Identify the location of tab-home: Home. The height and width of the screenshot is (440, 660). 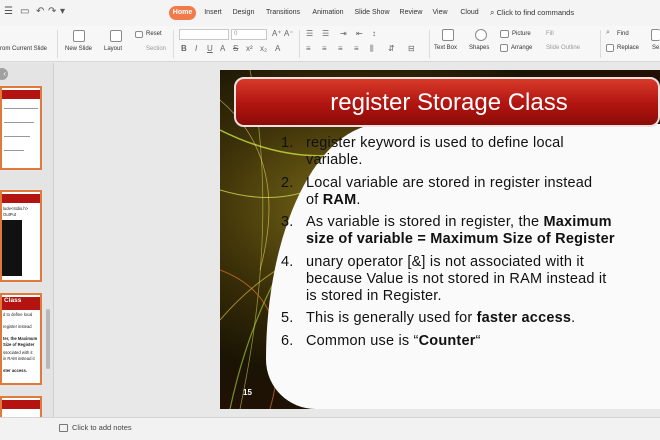
(182, 13).